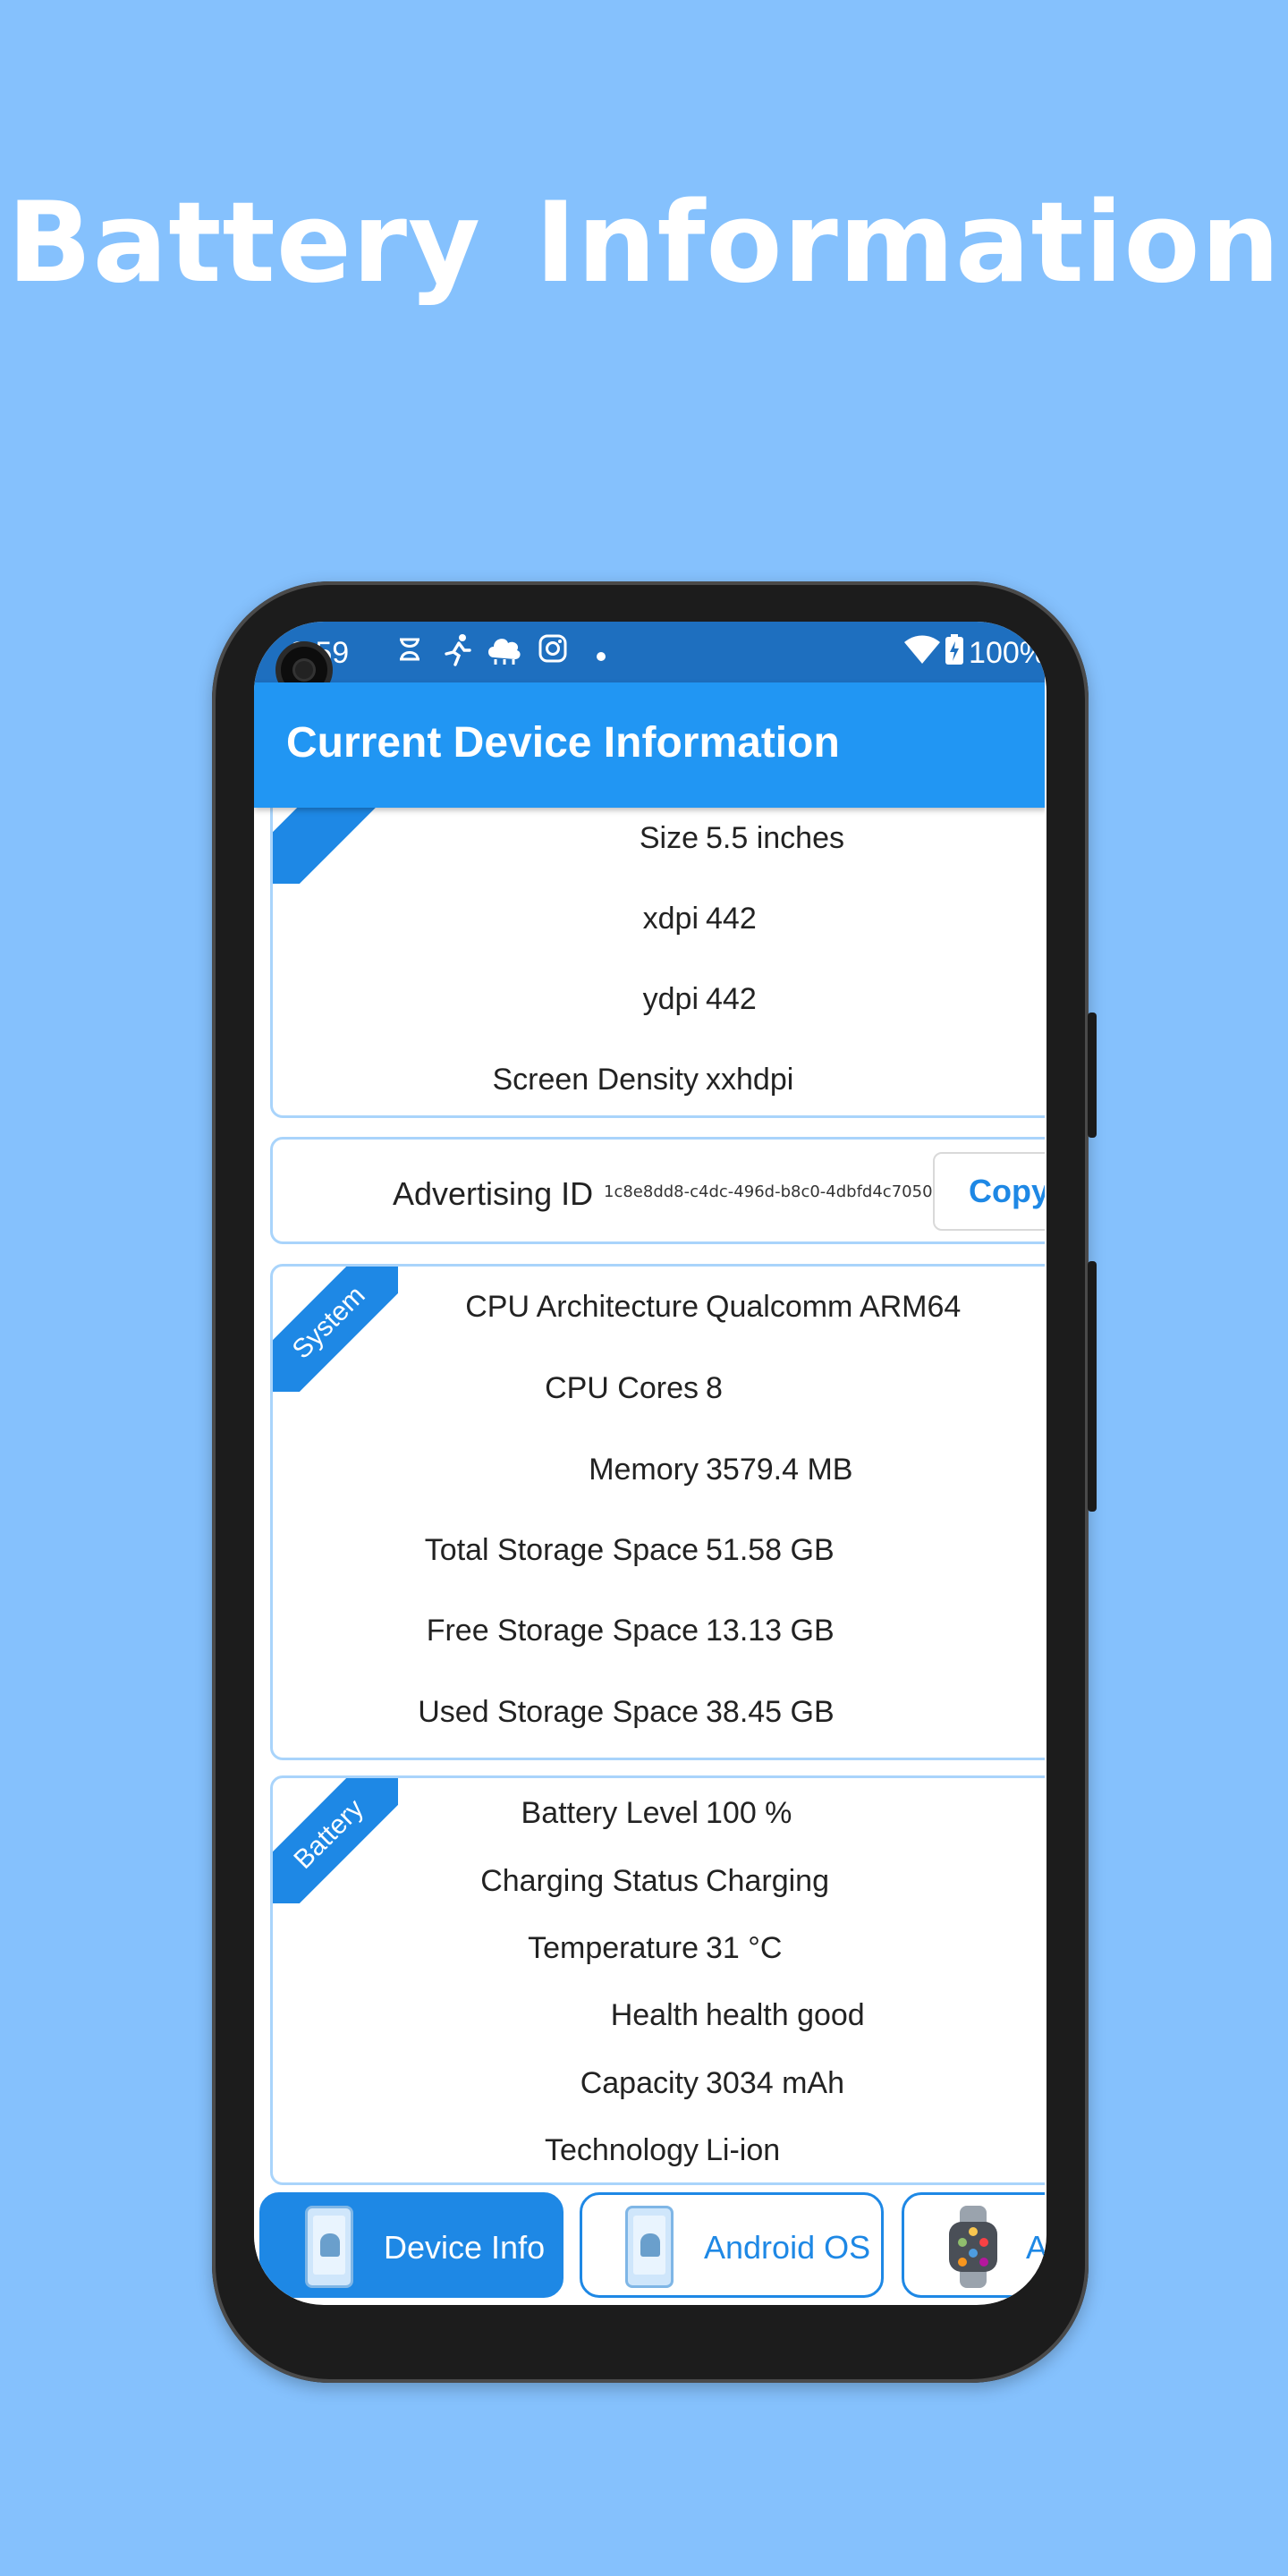  I want to click on battery-percent: 100%, so click(1007, 653).